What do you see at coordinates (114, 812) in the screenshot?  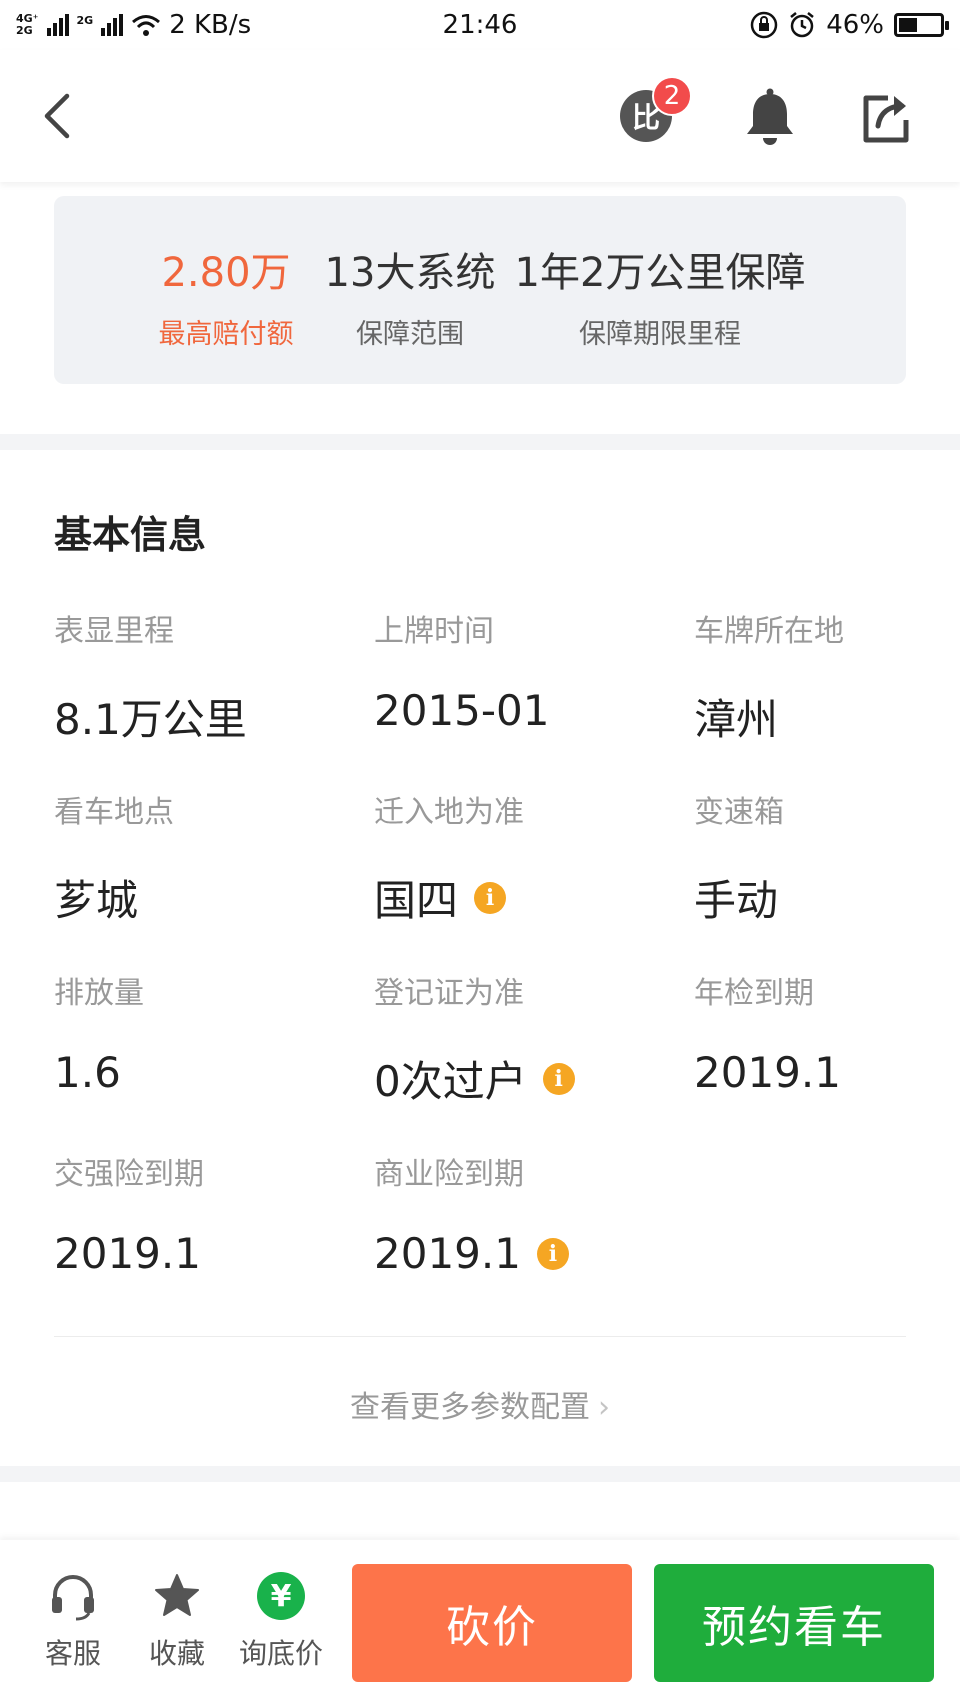 I see `info-label: 看车地点` at bounding box center [114, 812].